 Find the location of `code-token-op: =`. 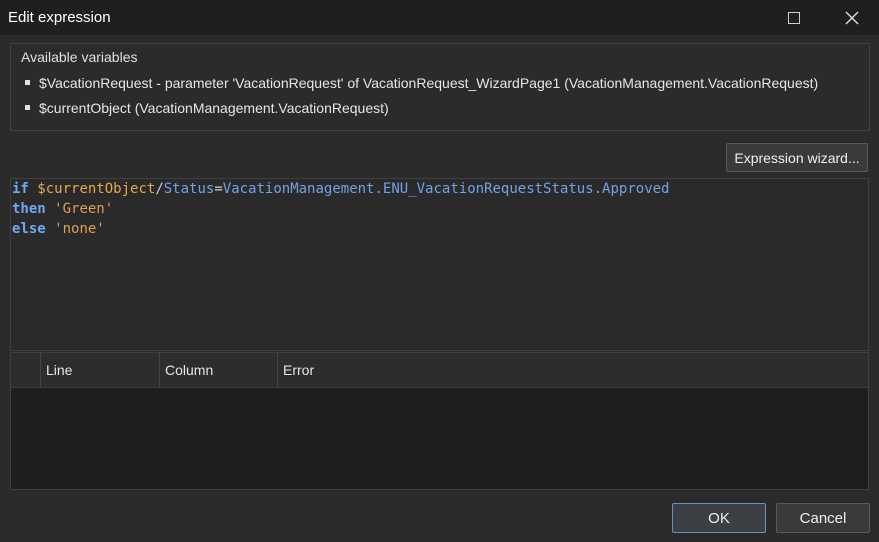

code-token-op: = is located at coordinates (218, 189).